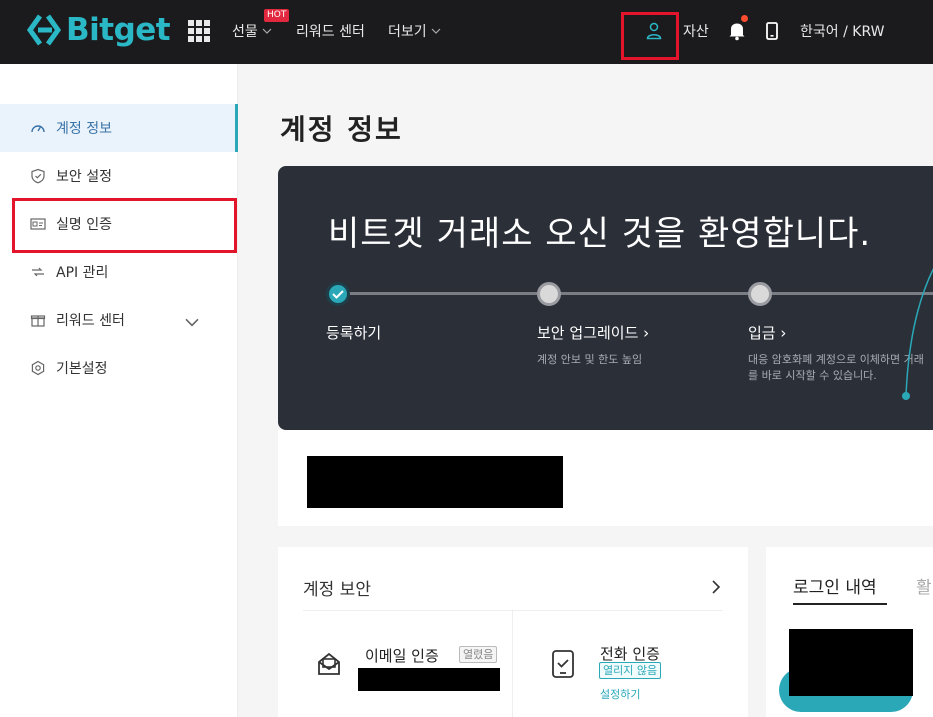  I want to click on nav-assets: 자산, so click(696, 31).